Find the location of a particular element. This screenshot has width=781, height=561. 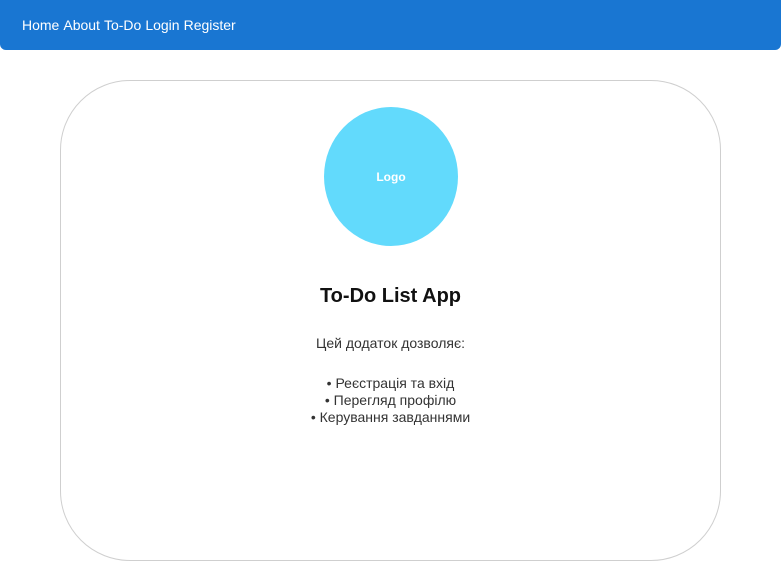

app-logo: Logo is located at coordinates (391, 176).